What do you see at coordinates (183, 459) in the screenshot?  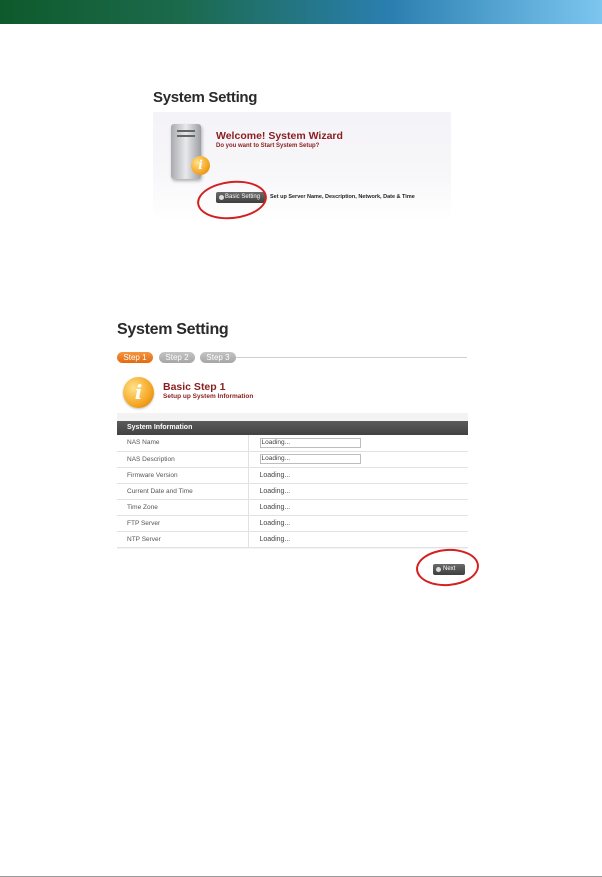 I see `row-label-nas-description: NAS Description` at bounding box center [183, 459].